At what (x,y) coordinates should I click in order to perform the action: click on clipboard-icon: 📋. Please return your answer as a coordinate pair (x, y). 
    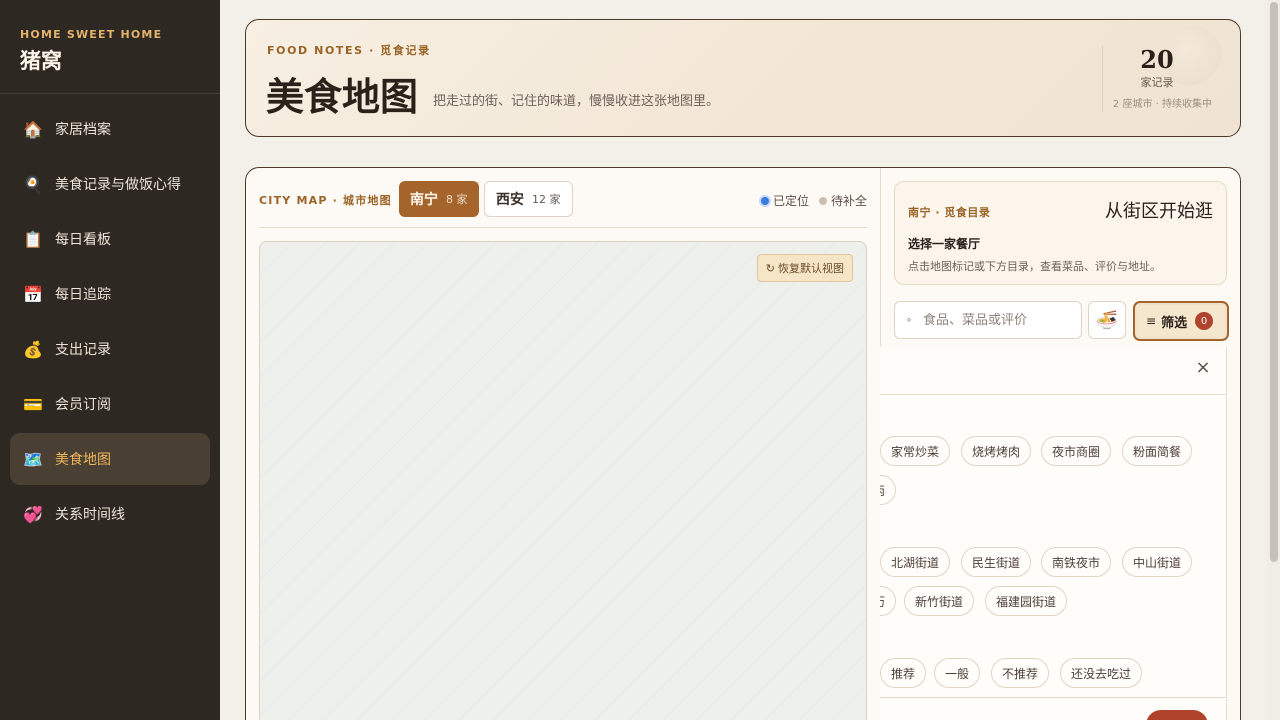
    Looking at the image, I should click on (33, 239).